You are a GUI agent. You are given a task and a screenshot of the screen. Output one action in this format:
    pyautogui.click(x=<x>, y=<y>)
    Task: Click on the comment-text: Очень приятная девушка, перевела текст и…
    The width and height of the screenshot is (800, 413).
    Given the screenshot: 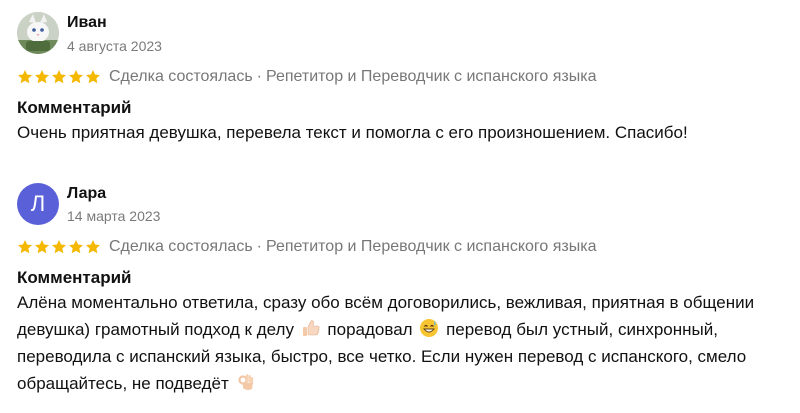 What is the action you would take?
    pyautogui.click(x=352, y=132)
    